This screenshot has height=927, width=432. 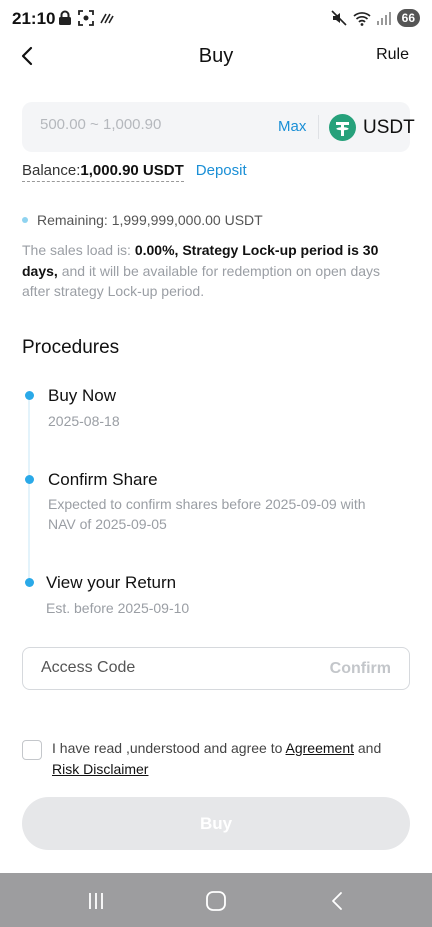 I want to click on amount-field-container: Max USDT, so click(x=218, y=127).